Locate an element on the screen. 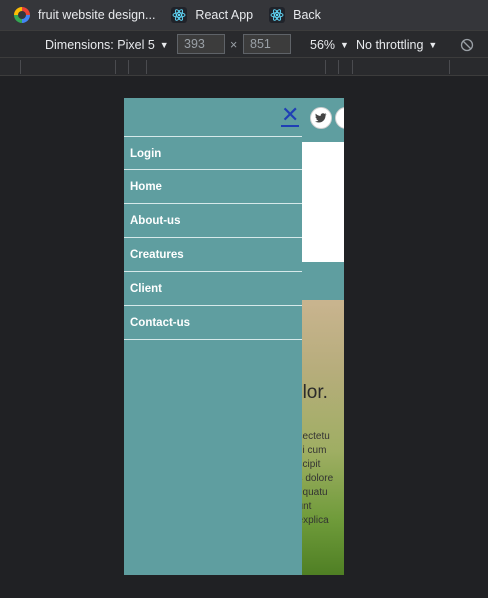  nav-item-creatures: Creatures is located at coordinates (213, 255).